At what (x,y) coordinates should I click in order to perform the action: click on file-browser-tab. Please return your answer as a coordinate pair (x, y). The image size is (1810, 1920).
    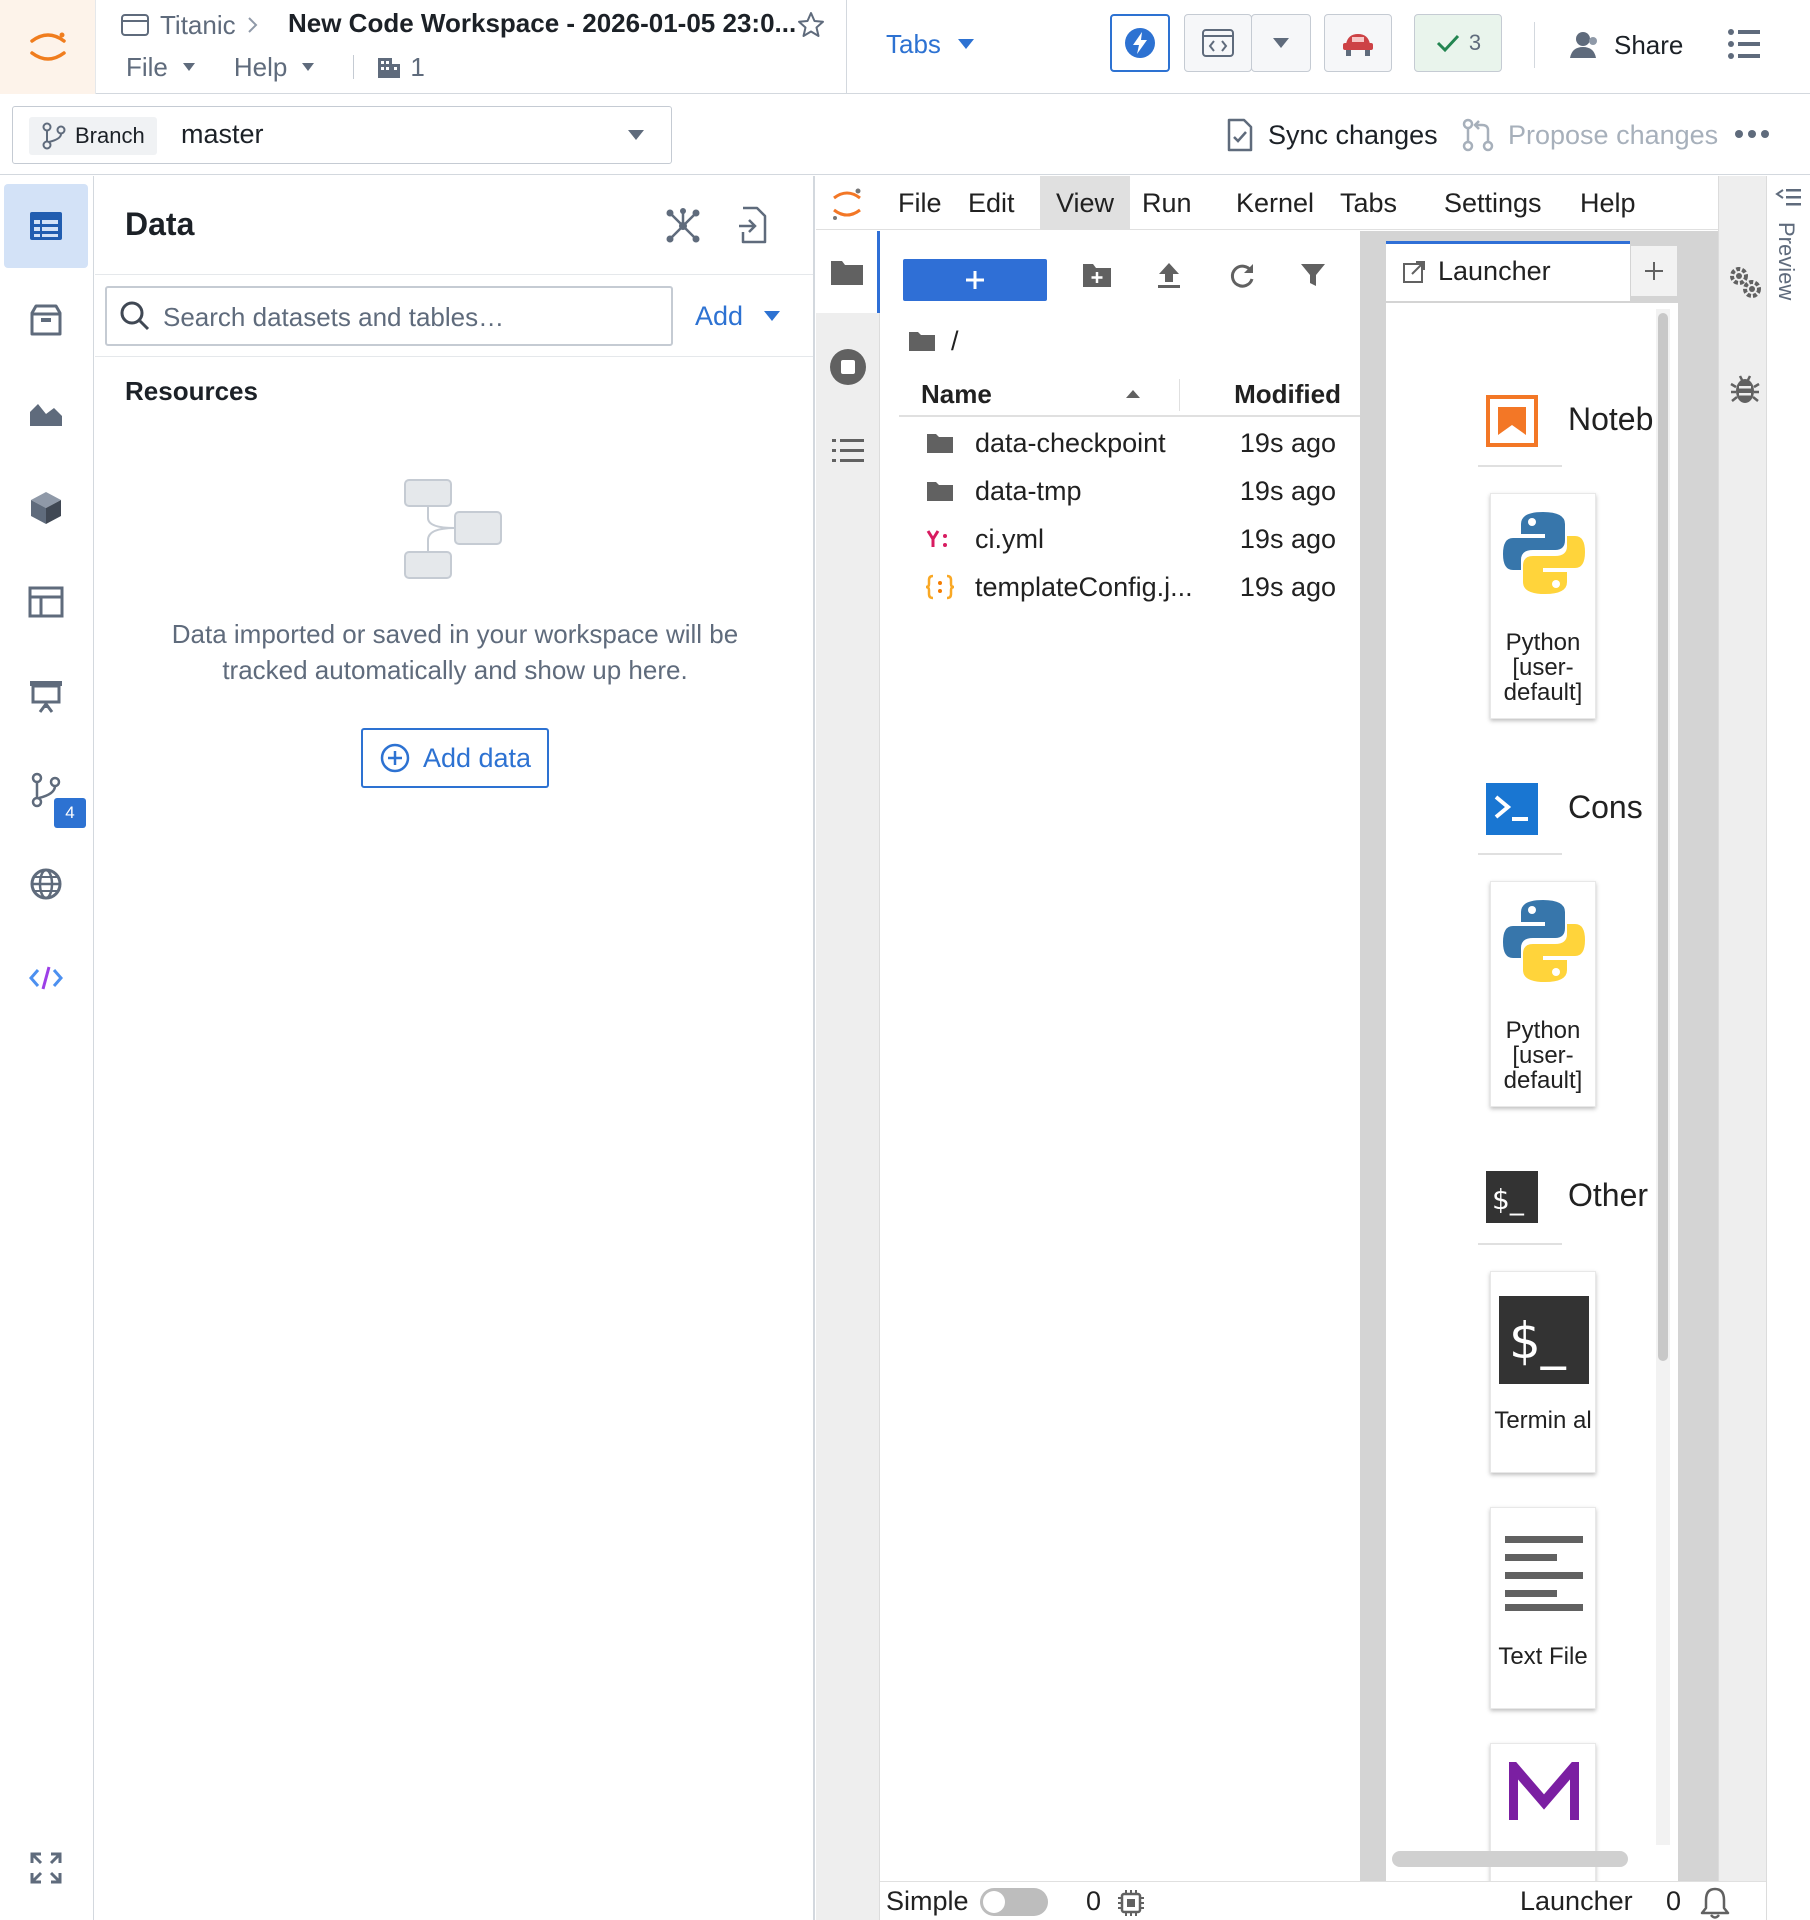
    Looking at the image, I should click on (848, 272).